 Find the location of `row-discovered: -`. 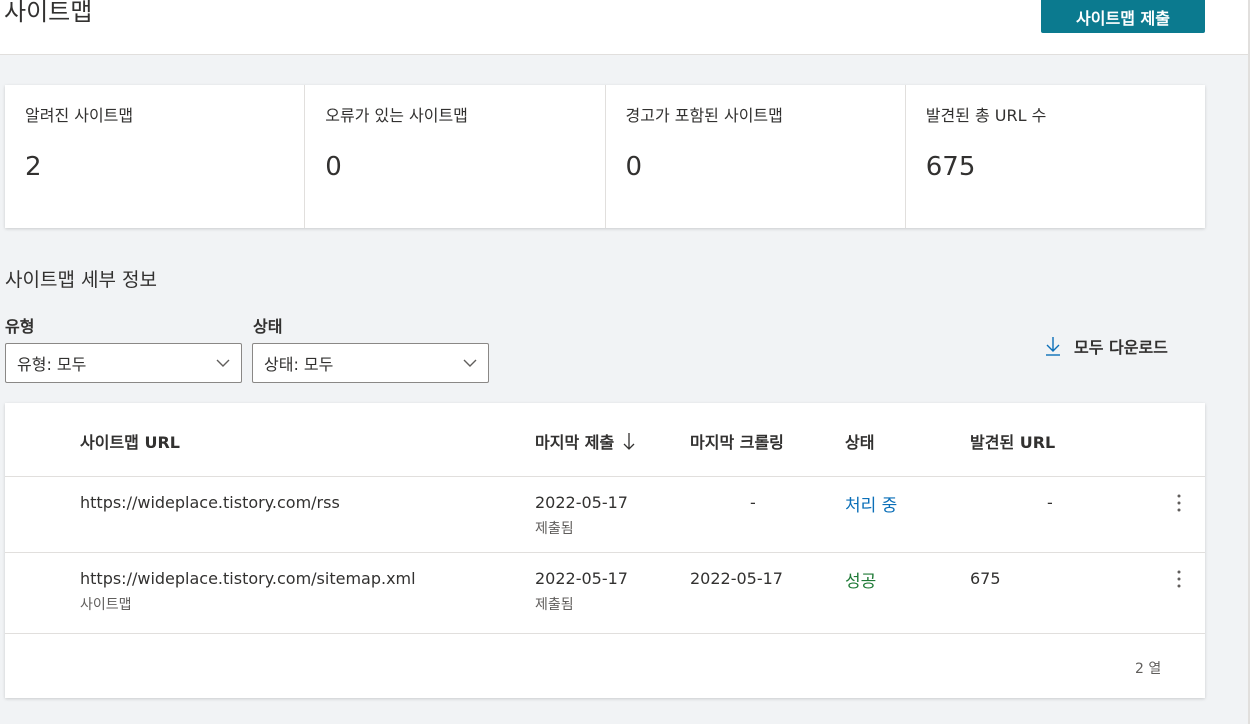

row-discovered: - is located at coordinates (1050, 502).